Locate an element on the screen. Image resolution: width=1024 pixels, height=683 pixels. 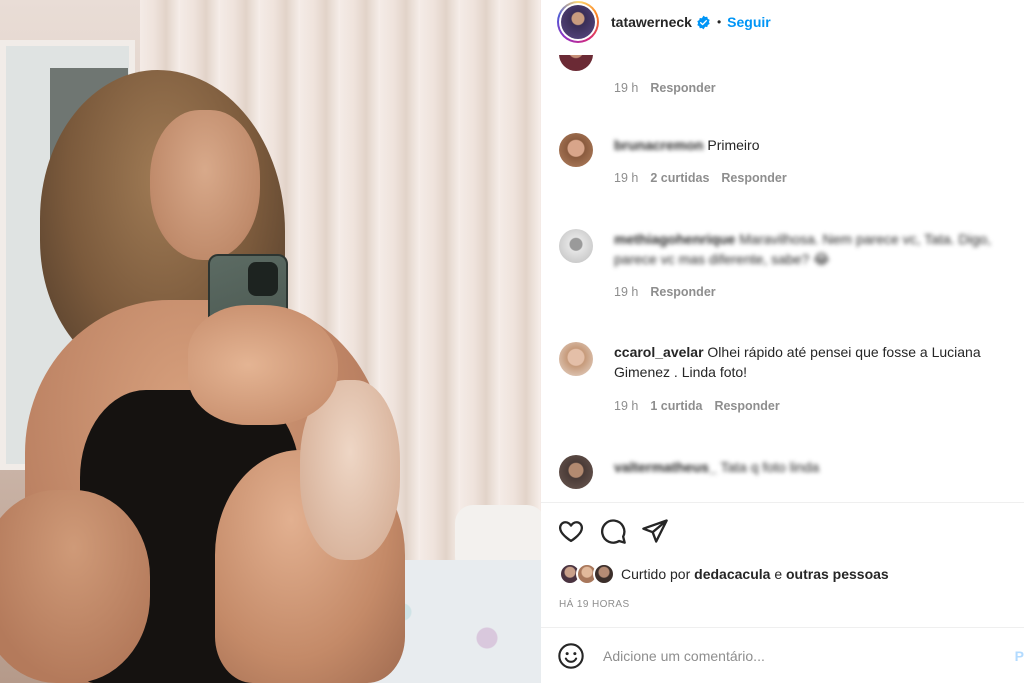
comment-icon is located at coordinates (613, 531).